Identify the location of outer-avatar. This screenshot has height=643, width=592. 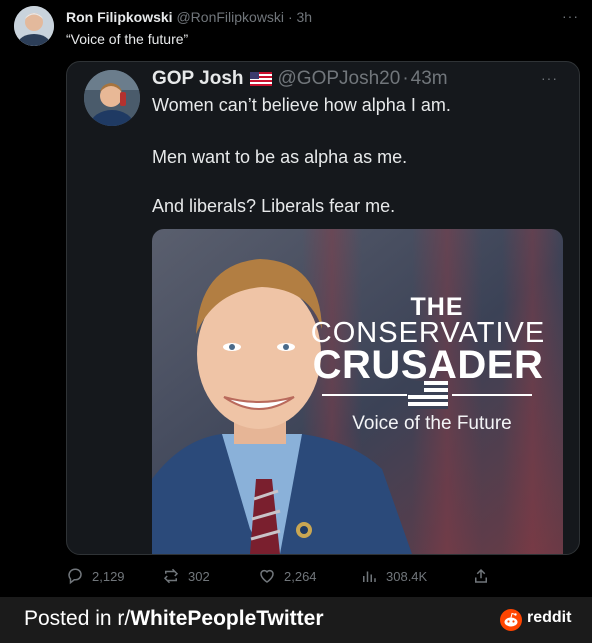
(34, 26).